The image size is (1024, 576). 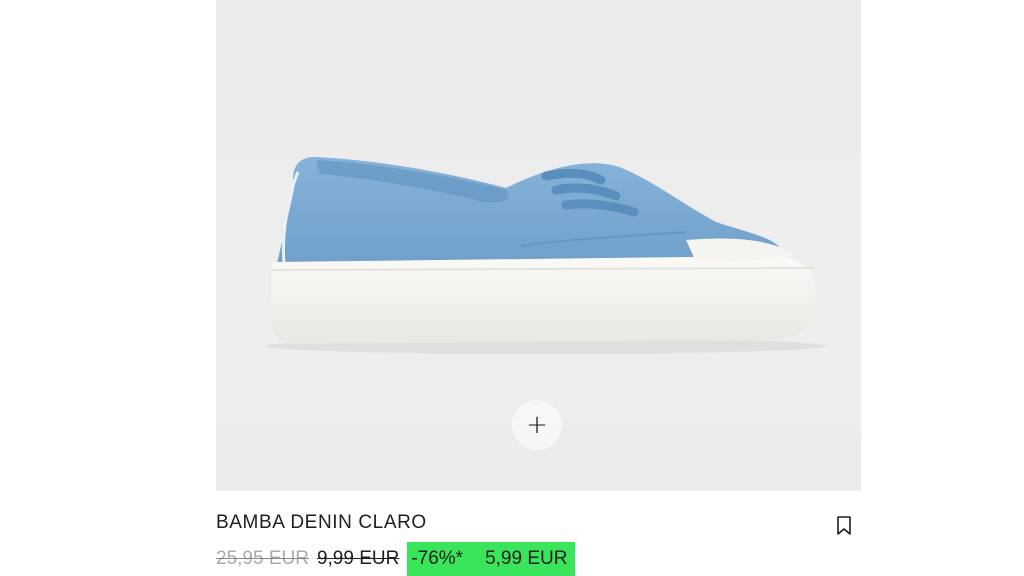 I want to click on previous-price: 9,99 EUR, so click(x=358, y=558).